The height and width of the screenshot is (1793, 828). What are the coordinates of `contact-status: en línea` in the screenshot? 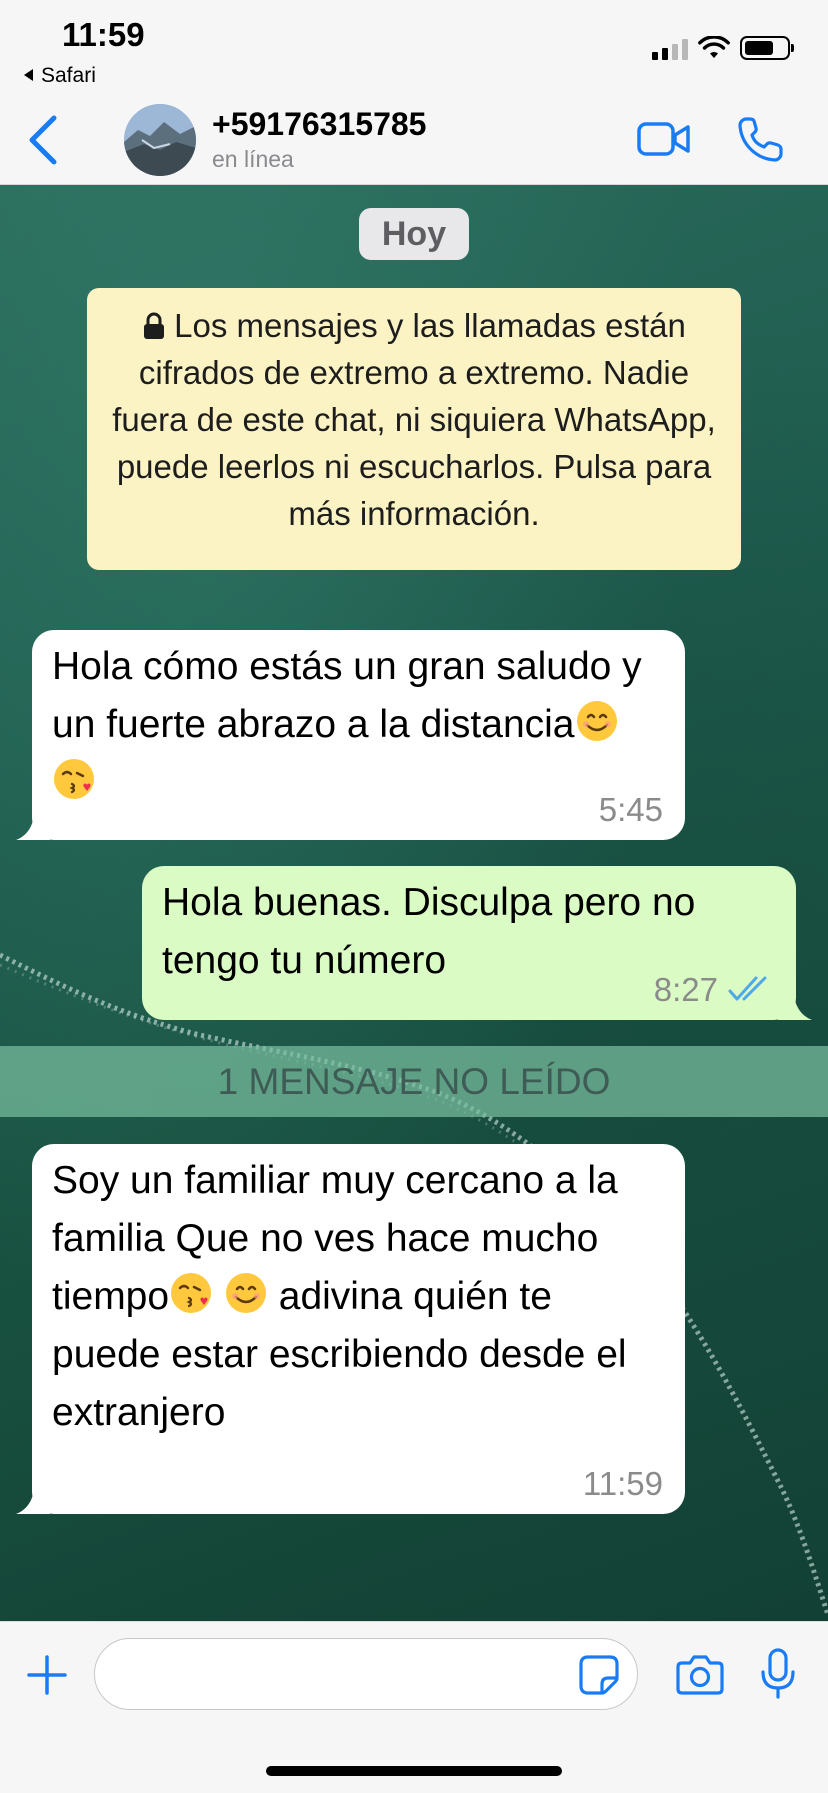 It's located at (253, 159).